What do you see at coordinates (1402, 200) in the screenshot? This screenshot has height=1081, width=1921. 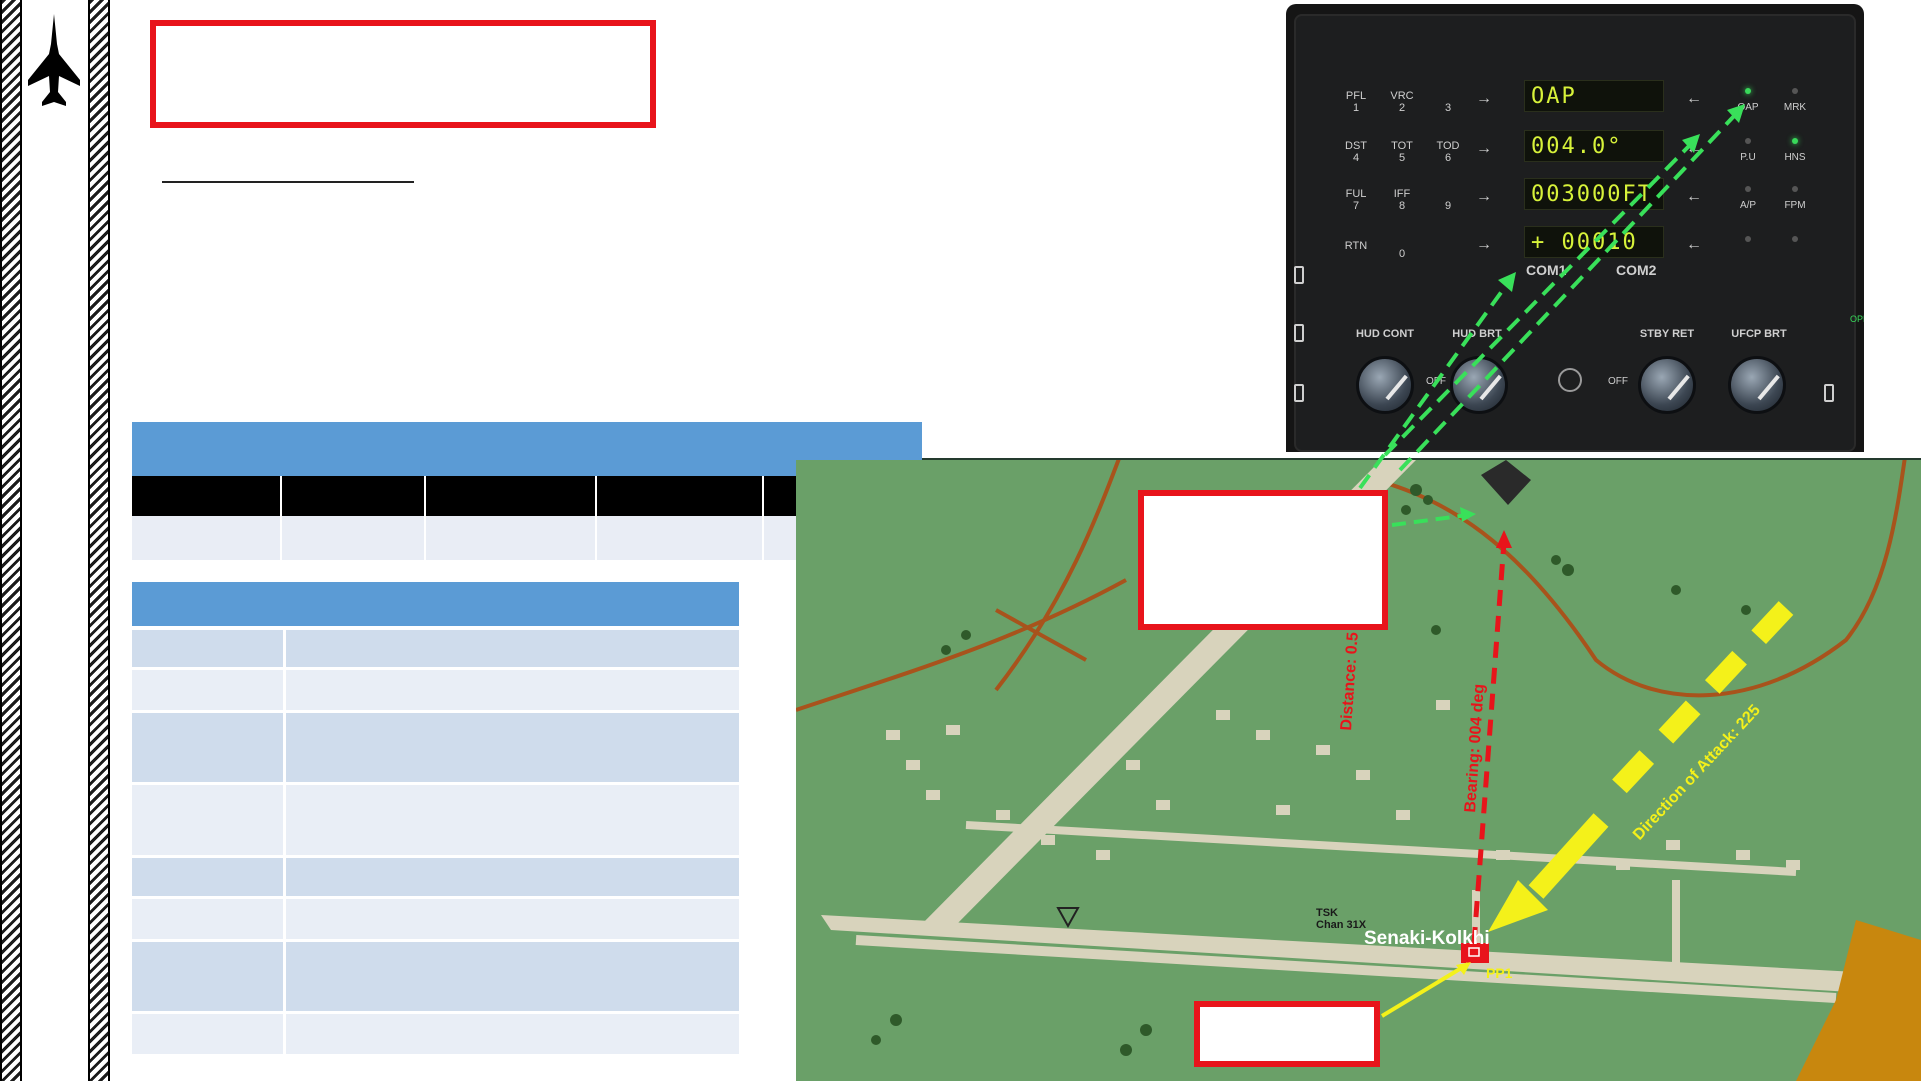 I see `key-iff: IFF 8` at bounding box center [1402, 200].